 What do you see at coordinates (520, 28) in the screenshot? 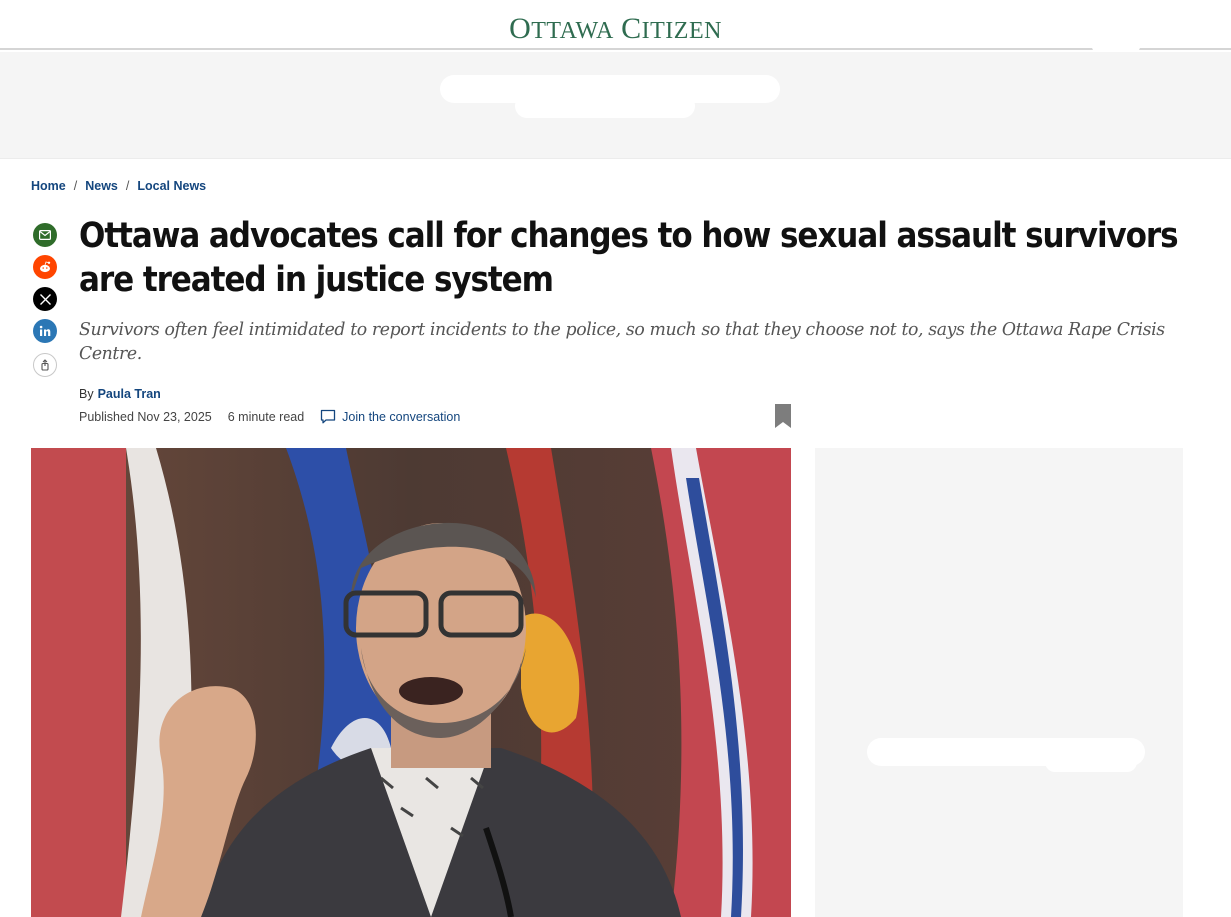
I see `logo-initial-o: O` at bounding box center [520, 28].